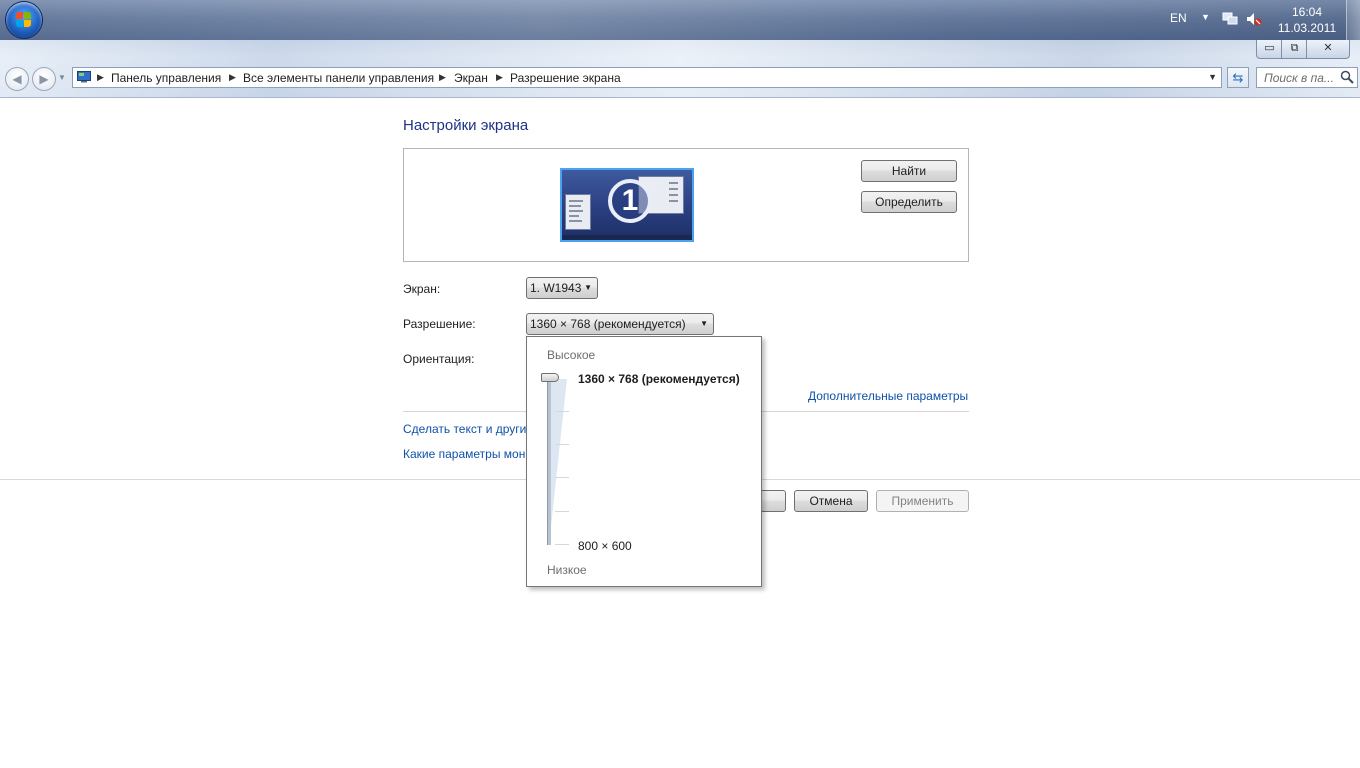  What do you see at coordinates (1307, 28) in the screenshot?
I see `clock-date: 11.03.2011` at bounding box center [1307, 28].